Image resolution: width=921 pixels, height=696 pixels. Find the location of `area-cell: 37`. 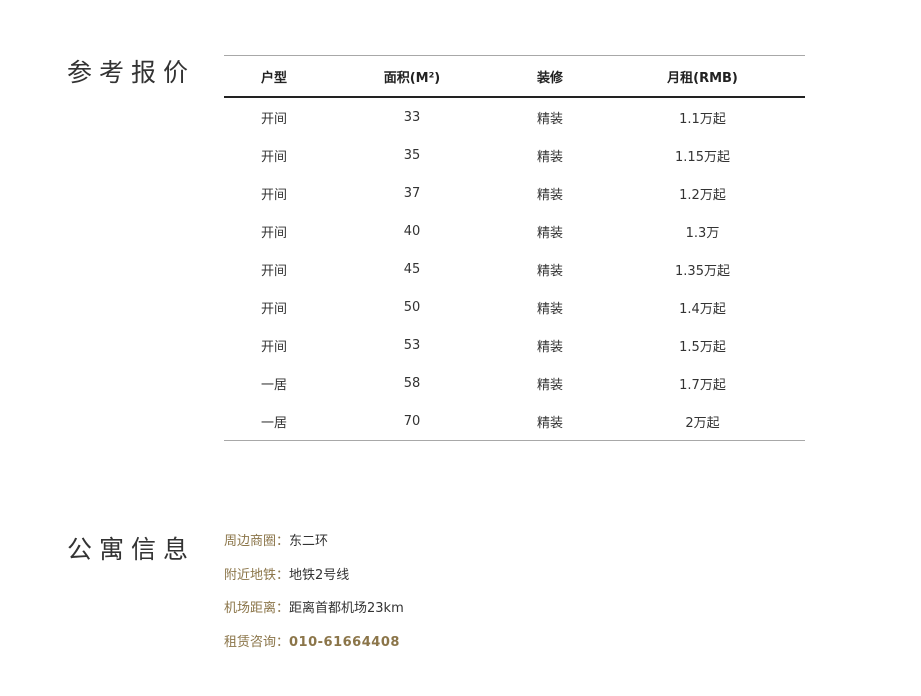

area-cell: 37 is located at coordinates (412, 193).